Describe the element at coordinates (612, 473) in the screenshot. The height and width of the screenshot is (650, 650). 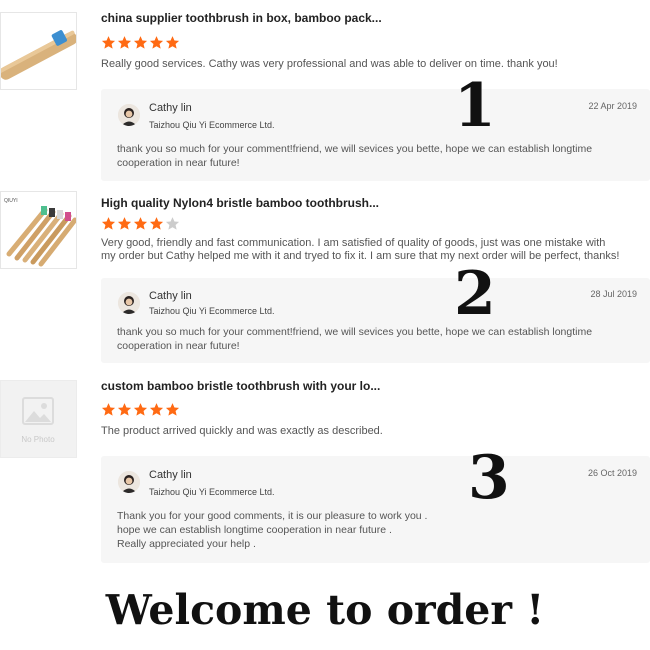
I see `reply-date: 26 Oct 2019` at that location.